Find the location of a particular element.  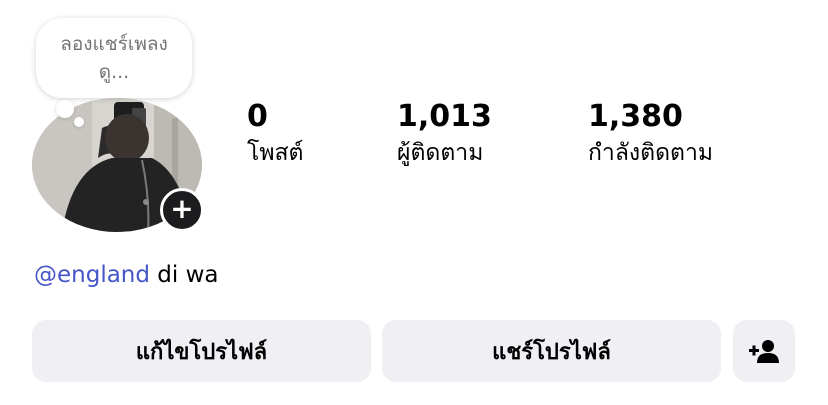

bio: @england di wa is located at coordinates (126, 275).